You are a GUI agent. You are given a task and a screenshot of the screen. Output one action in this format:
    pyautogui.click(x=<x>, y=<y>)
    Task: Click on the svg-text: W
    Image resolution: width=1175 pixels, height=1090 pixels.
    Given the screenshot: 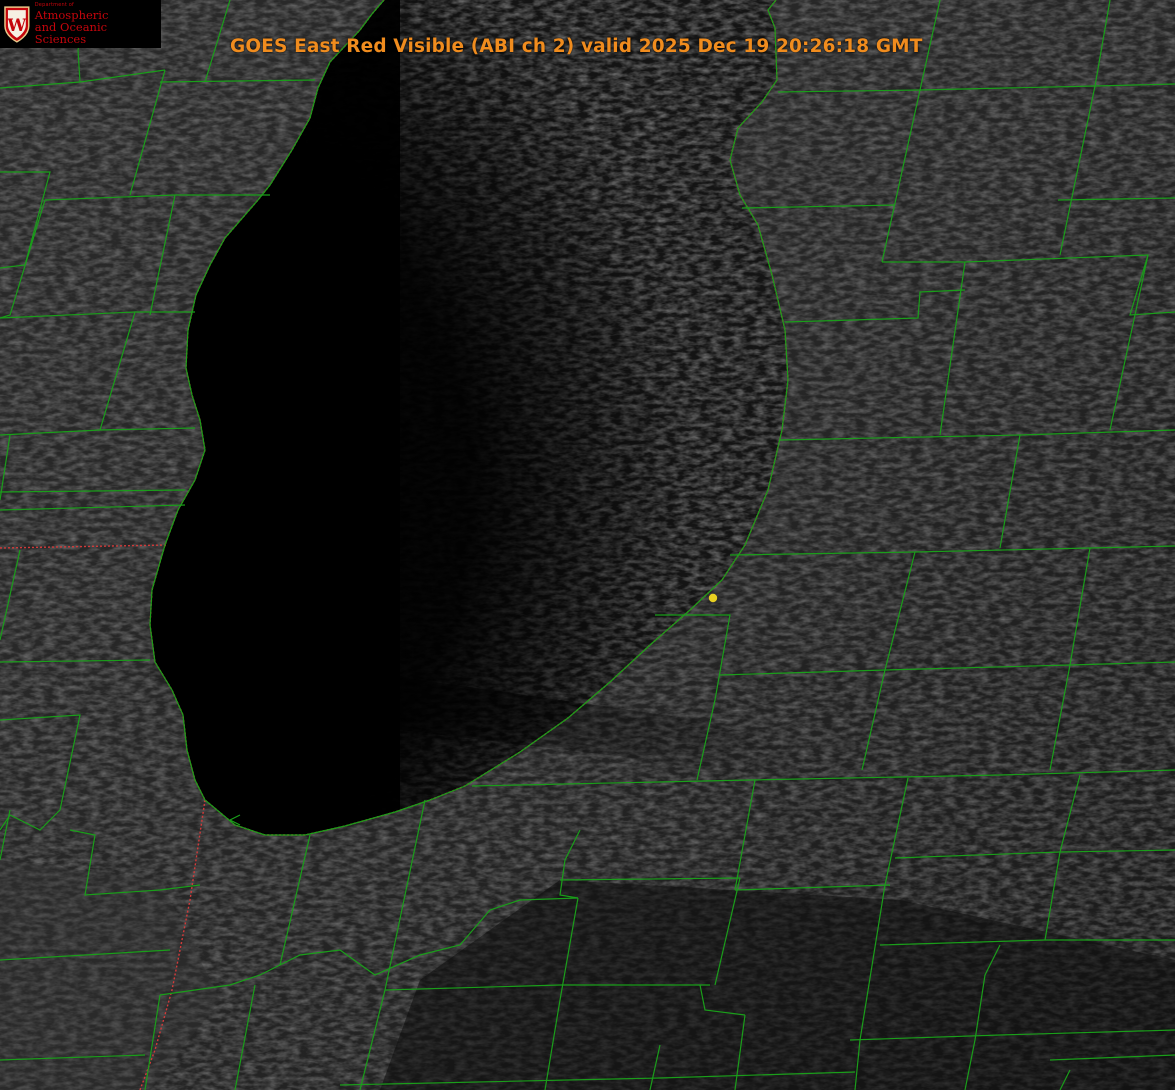 What is the action you would take?
    pyautogui.click(x=16, y=25)
    